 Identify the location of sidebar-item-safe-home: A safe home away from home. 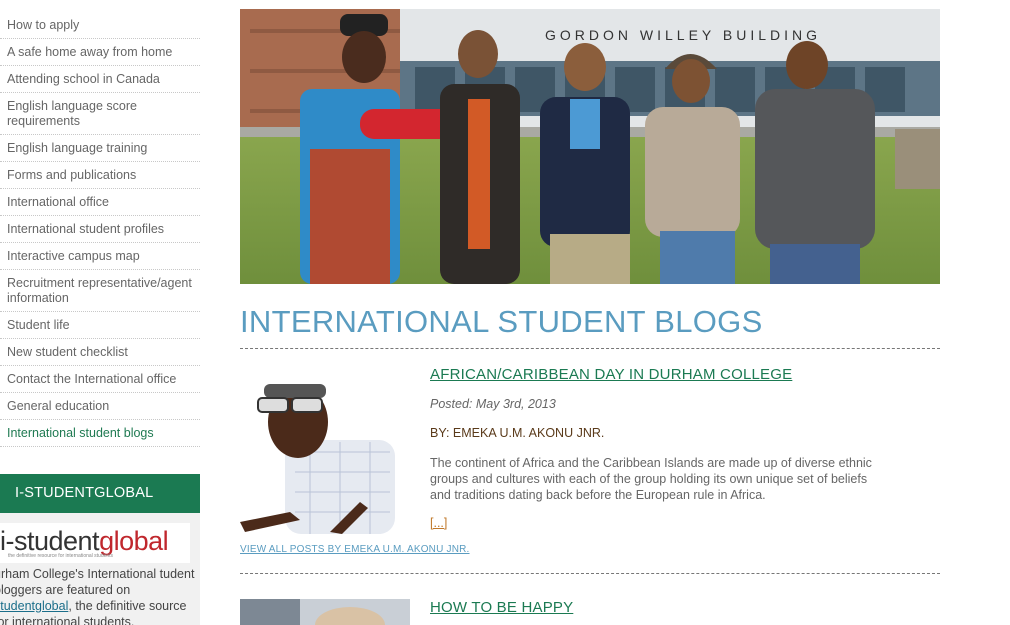
(100, 52).